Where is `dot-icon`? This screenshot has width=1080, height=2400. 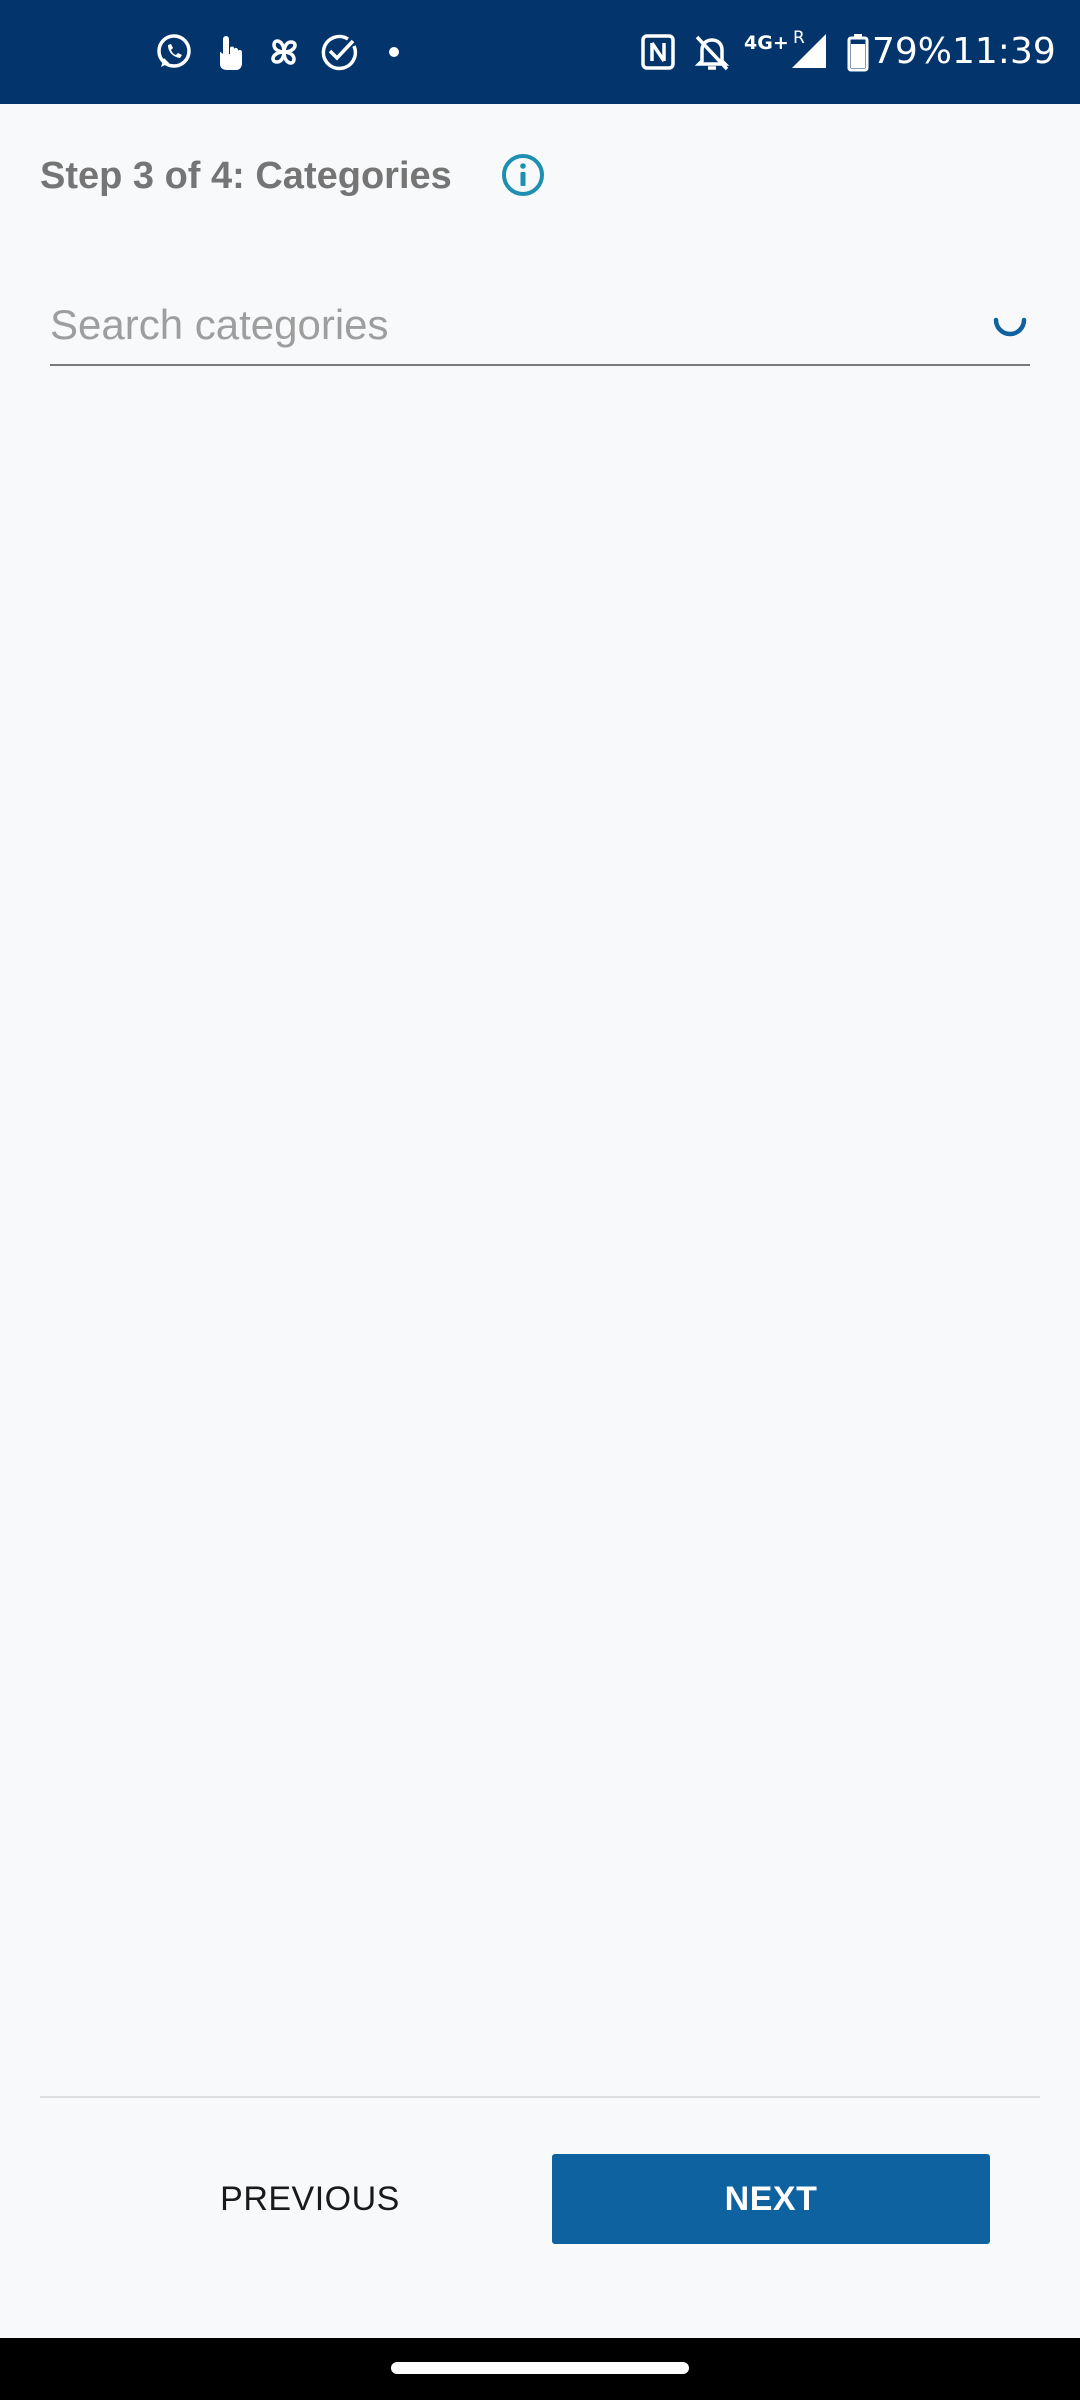
dot-icon is located at coordinates (394, 52).